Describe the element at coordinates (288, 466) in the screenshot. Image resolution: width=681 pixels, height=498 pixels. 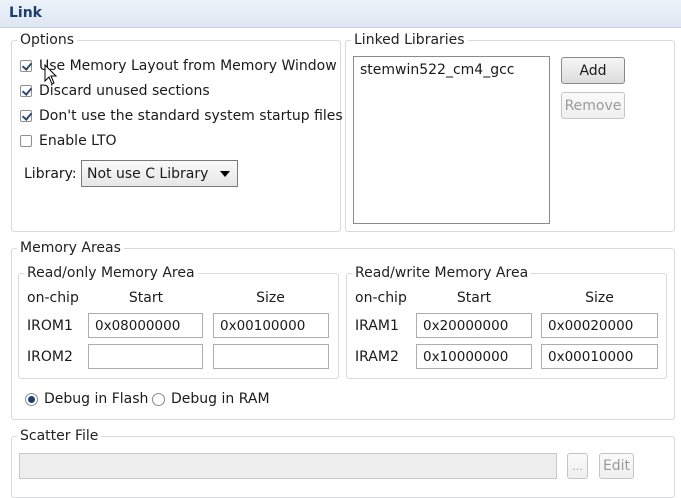
I see `scatter-file-input` at that location.